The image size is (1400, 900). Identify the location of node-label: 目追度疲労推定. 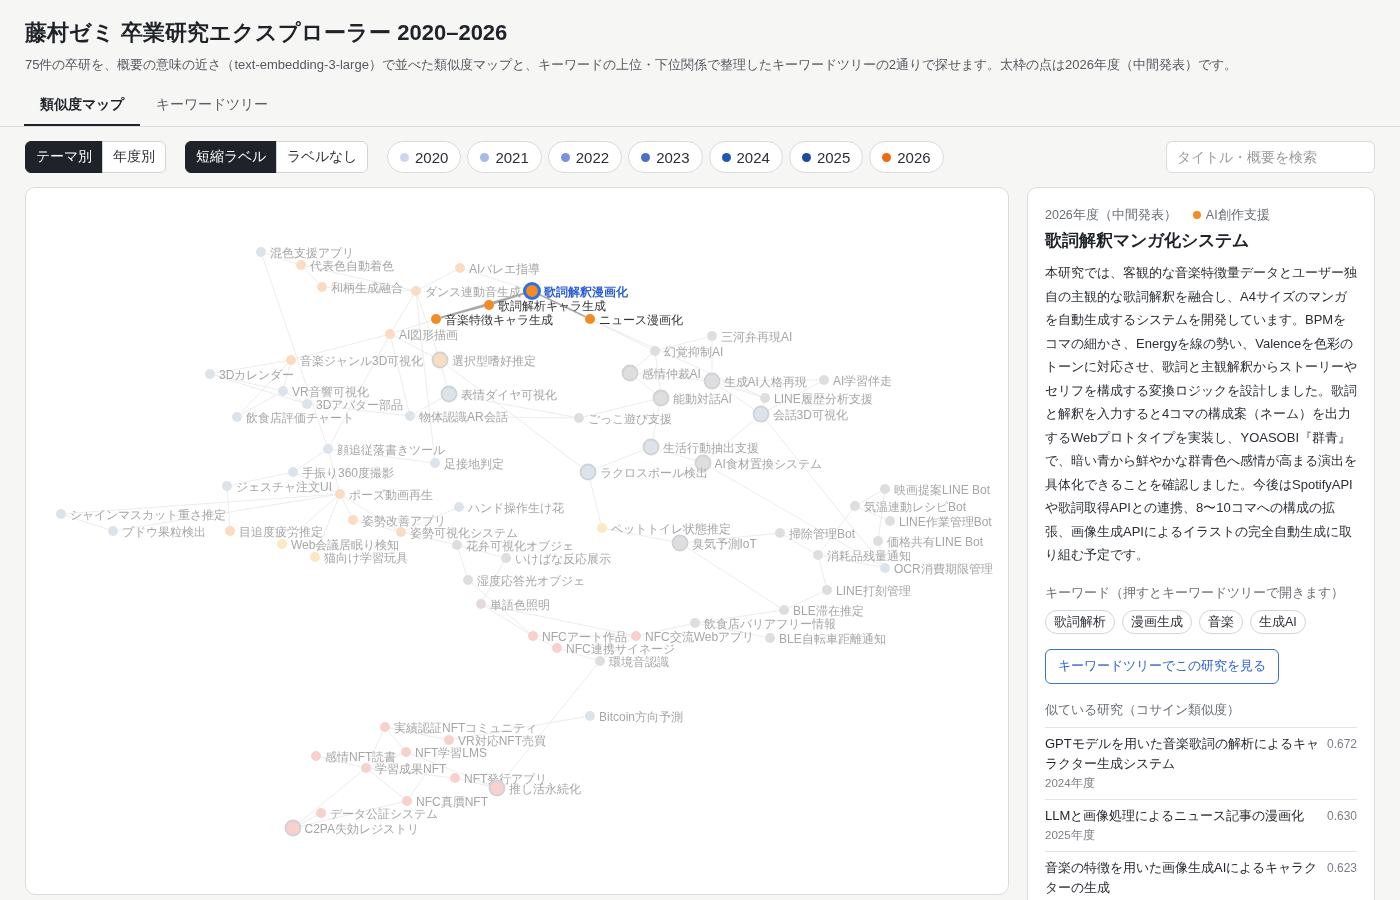
(281, 531).